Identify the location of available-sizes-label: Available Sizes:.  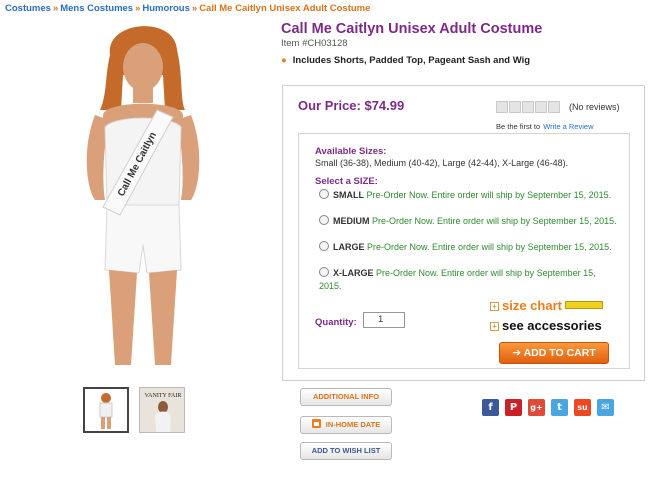
(351, 151).